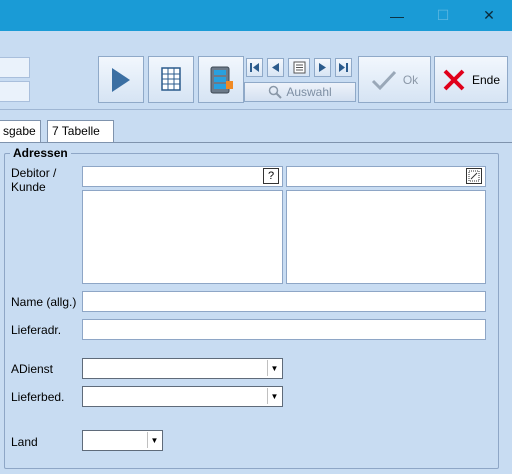 The height and width of the screenshot is (474, 512). What do you see at coordinates (182, 396) in the screenshot?
I see `lieferbed-select: ▼` at bounding box center [182, 396].